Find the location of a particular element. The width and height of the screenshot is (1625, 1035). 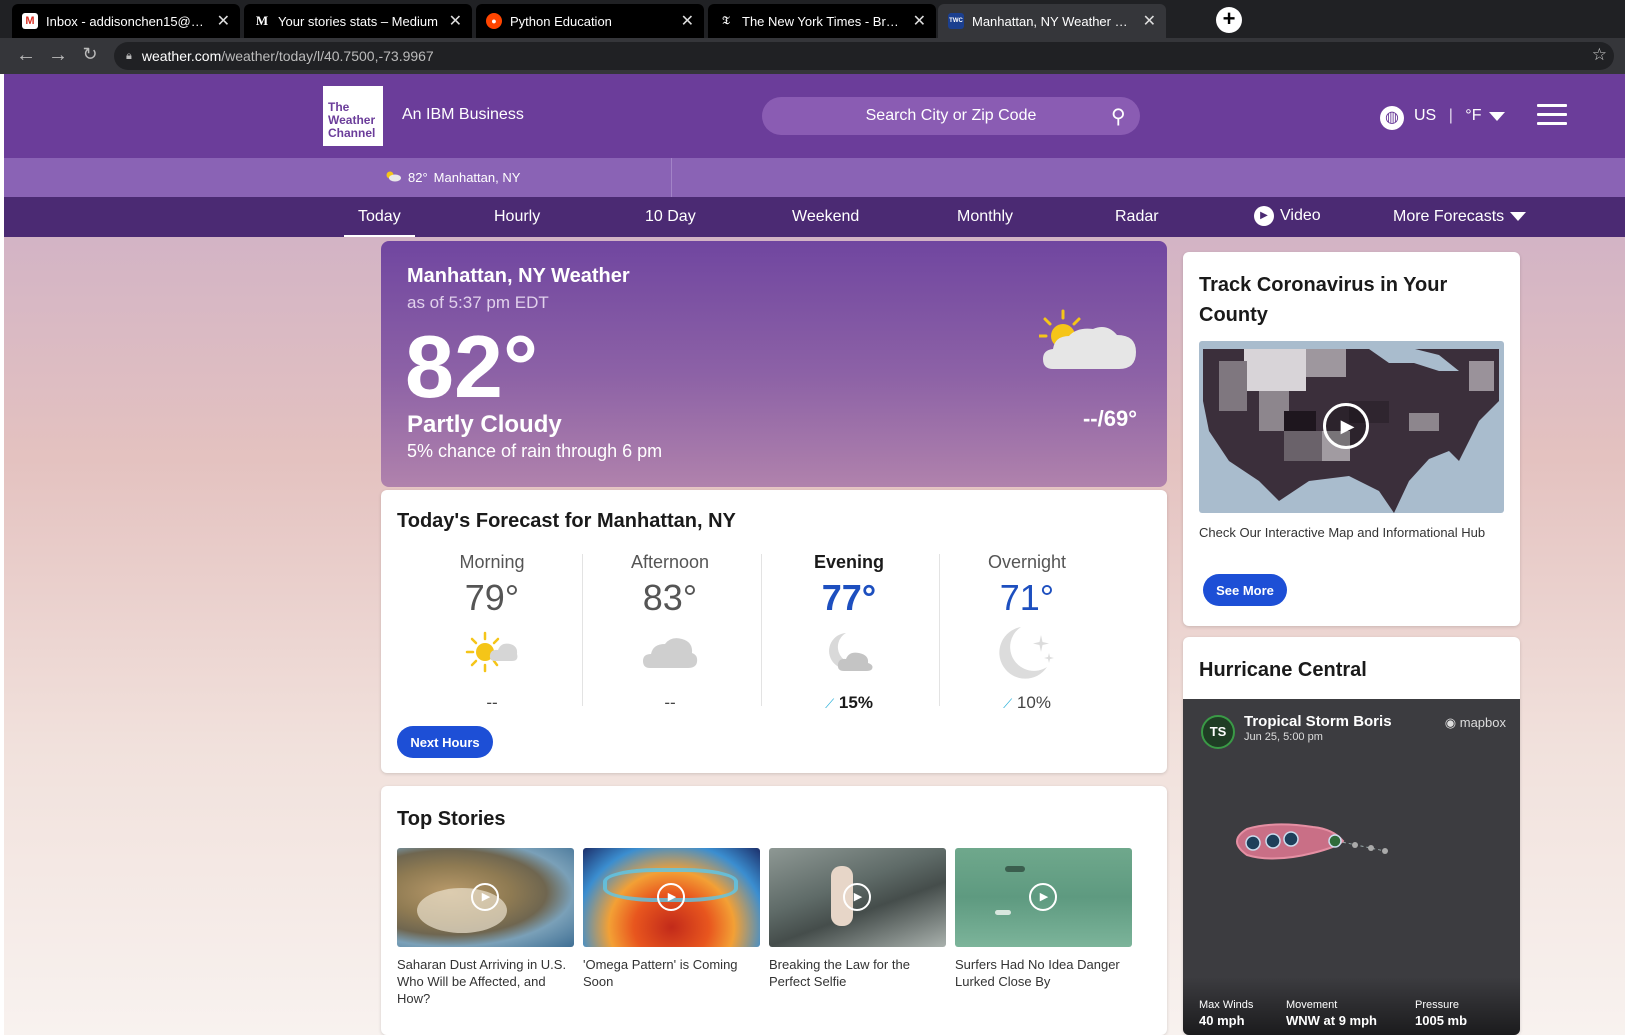

map-credit: ◉ mapbox is located at coordinates (1475, 723).